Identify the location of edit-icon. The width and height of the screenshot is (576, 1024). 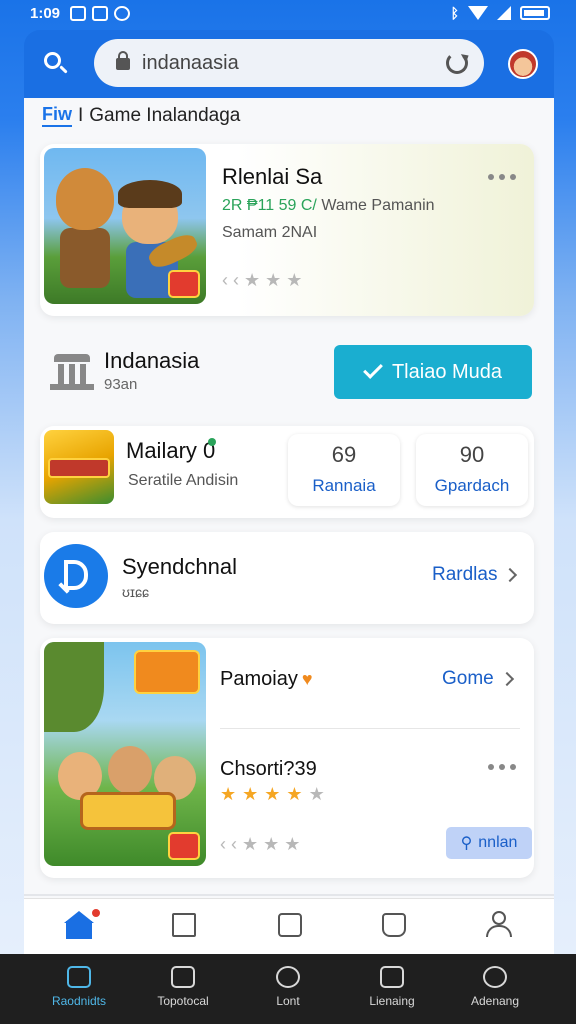
(185, 925).